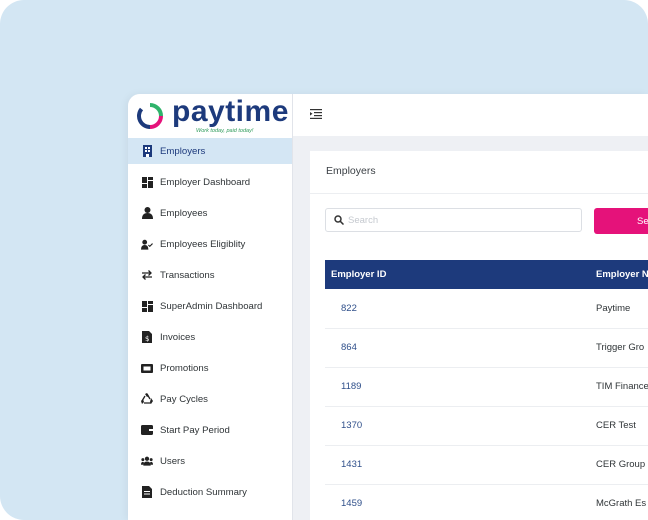 The image size is (648, 520). Describe the element at coordinates (622, 274) in the screenshot. I see `column-header-employer-name: Employer N` at that location.